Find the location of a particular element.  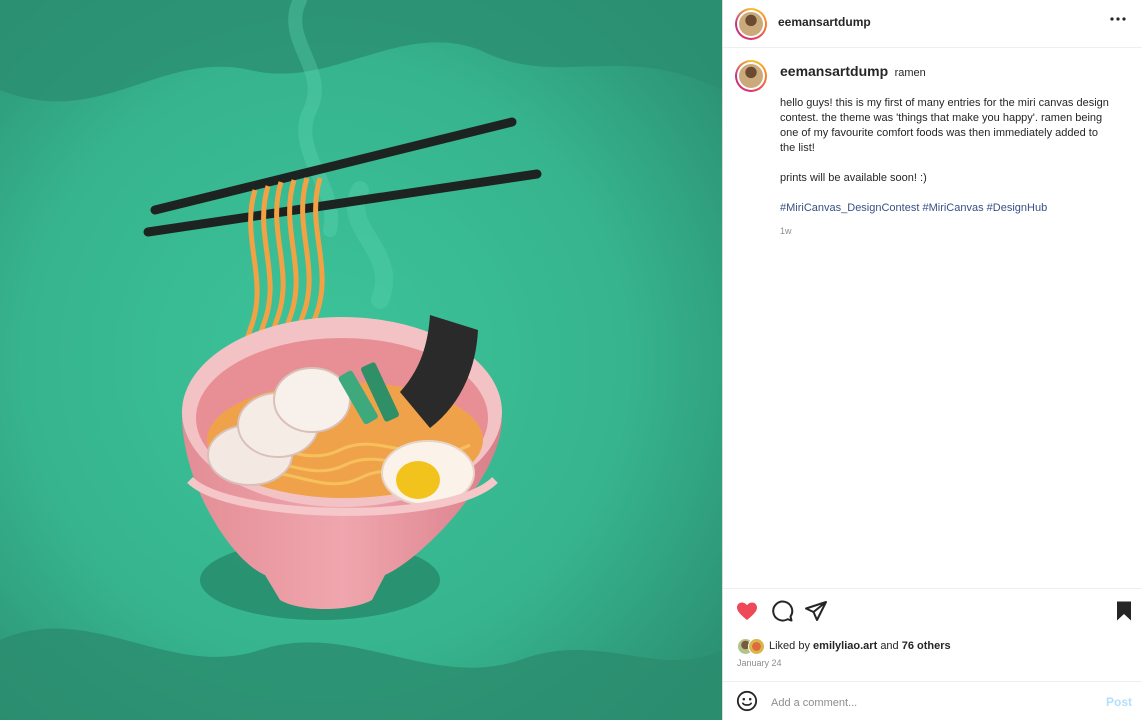

share-icon is located at coordinates (816, 611).